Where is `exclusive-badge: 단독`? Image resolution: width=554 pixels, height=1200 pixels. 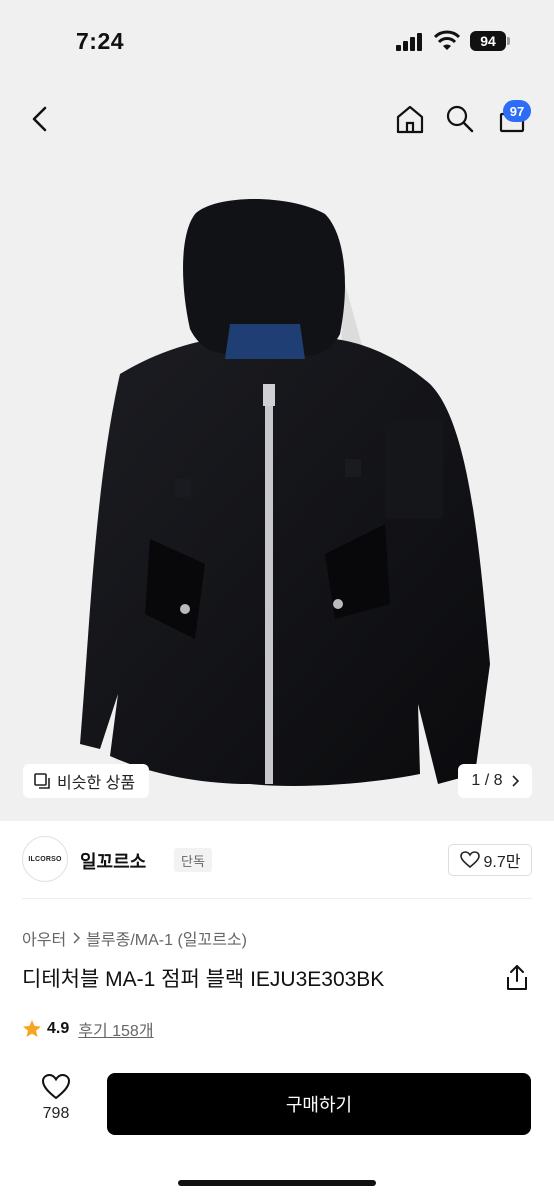 exclusive-badge: 단독 is located at coordinates (193, 860).